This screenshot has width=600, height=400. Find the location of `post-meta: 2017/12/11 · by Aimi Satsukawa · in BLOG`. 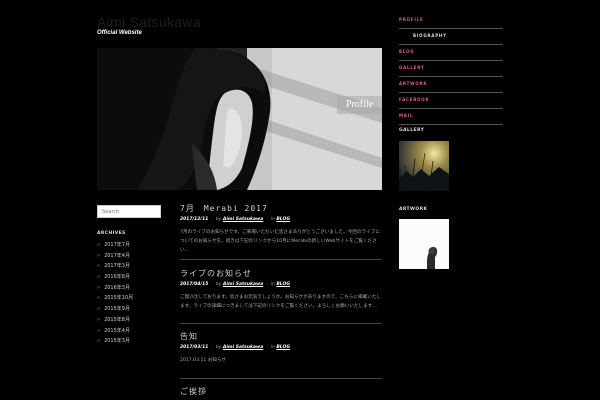

post-meta: 2017/12/11 · by Aimi Satsukawa · in BLOG is located at coordinates (235, 219).